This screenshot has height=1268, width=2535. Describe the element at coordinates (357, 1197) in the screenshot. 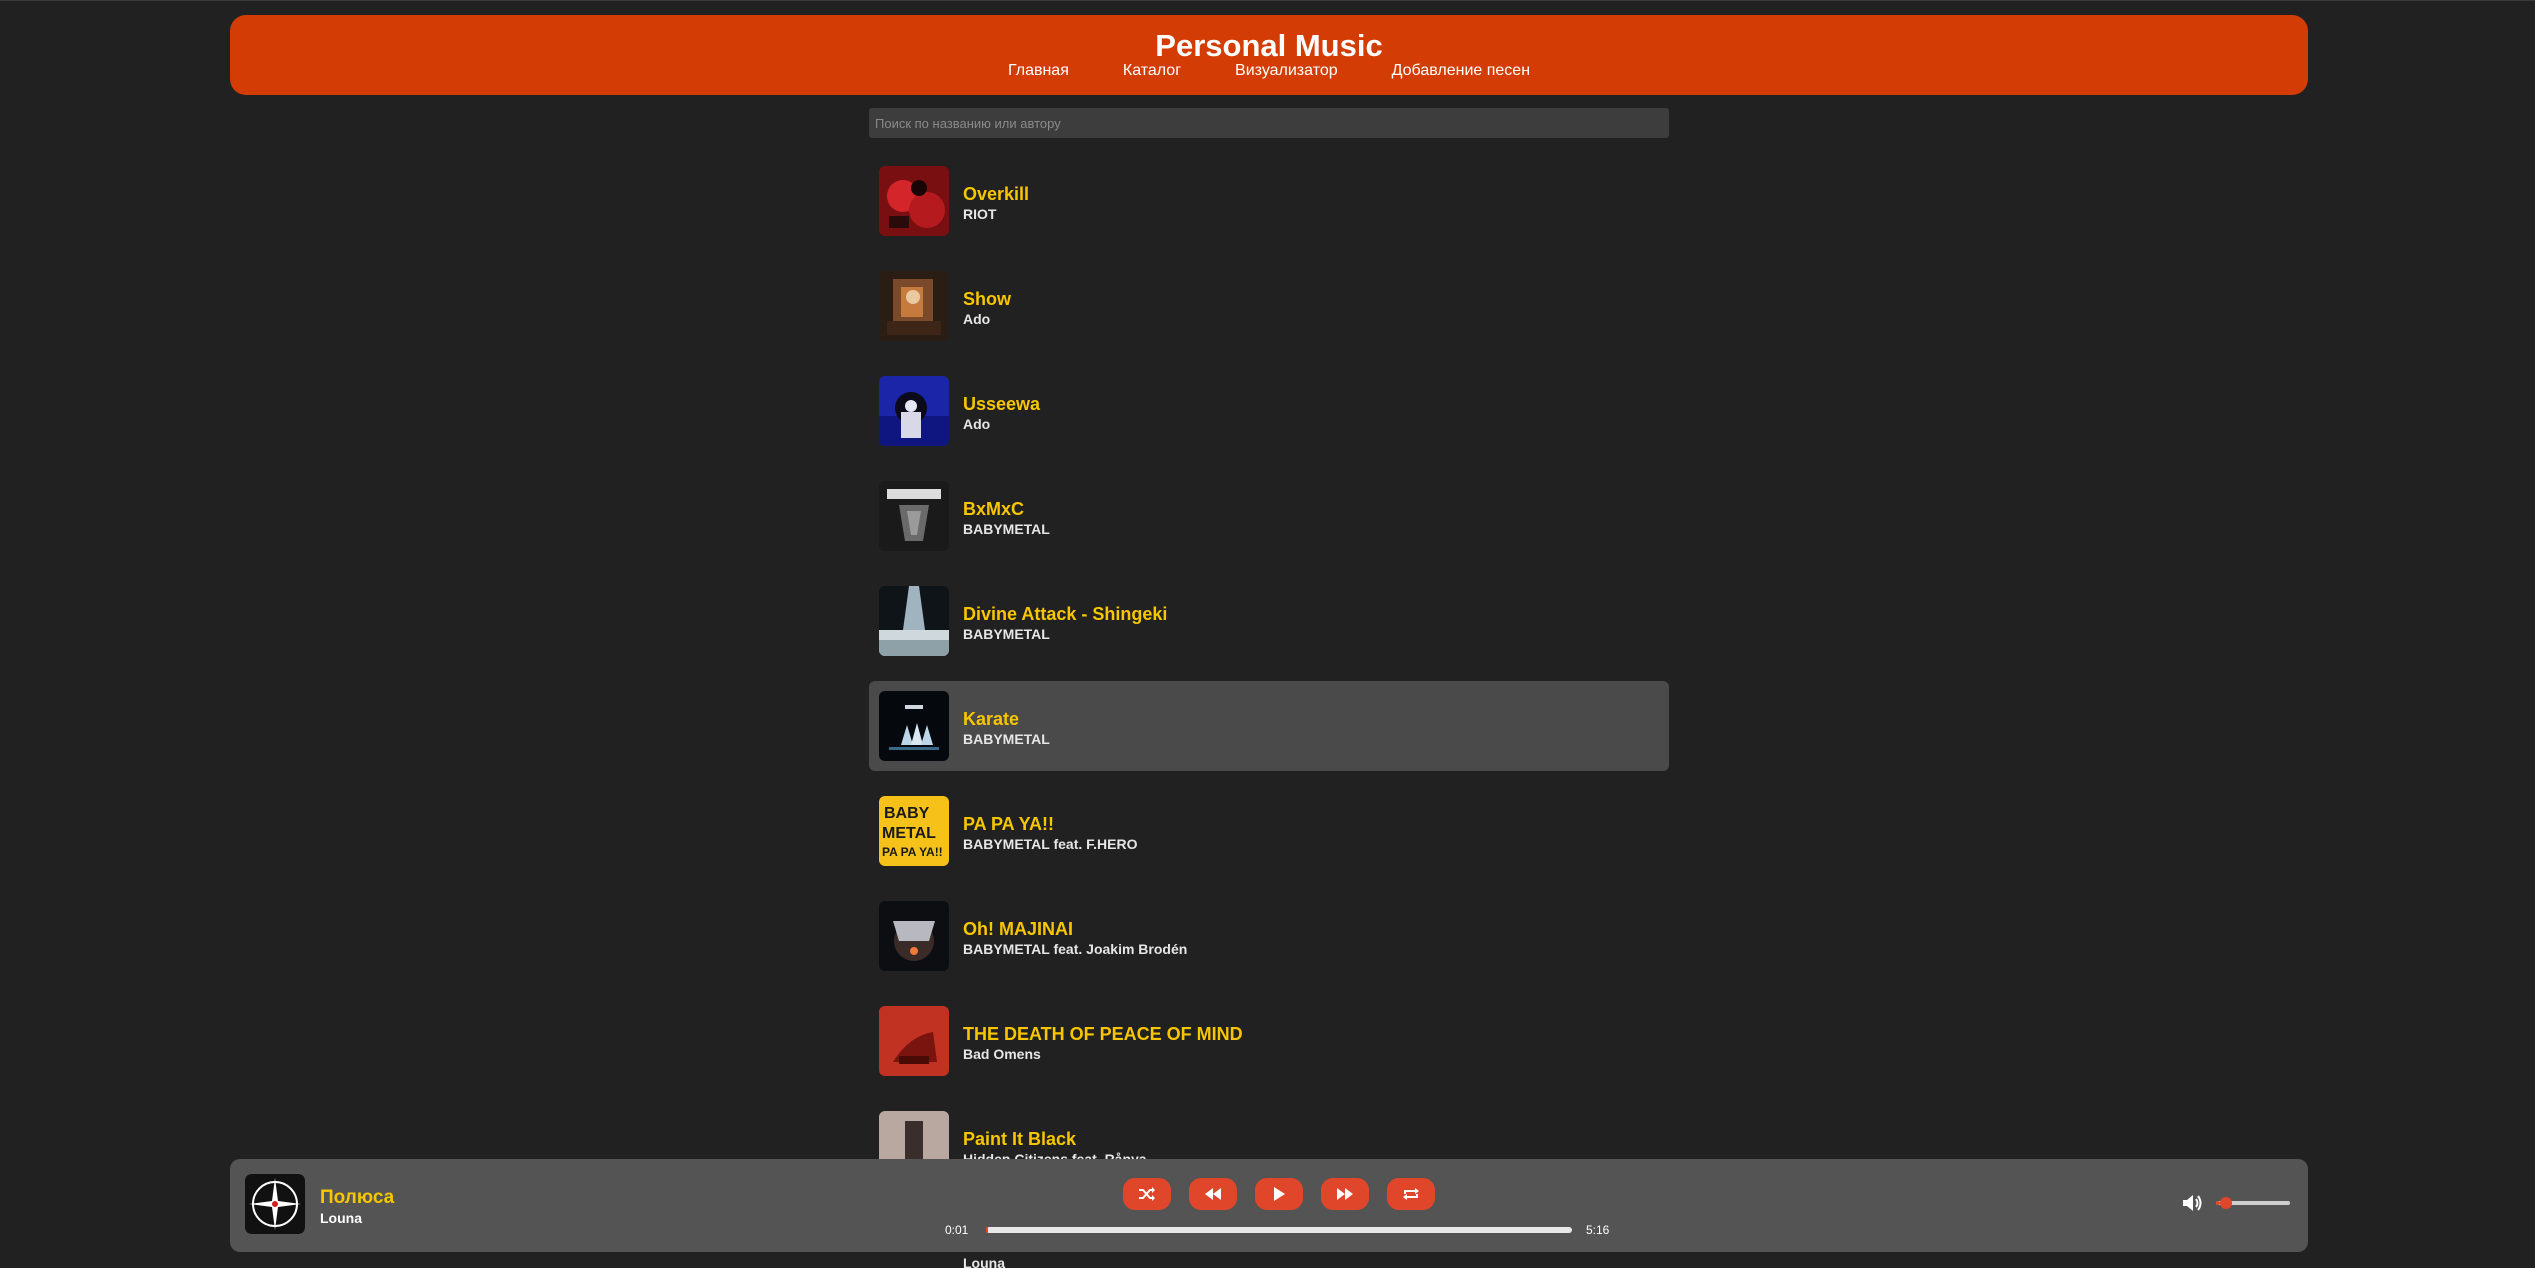

I see `now-playing-title: Полюса` at that location.